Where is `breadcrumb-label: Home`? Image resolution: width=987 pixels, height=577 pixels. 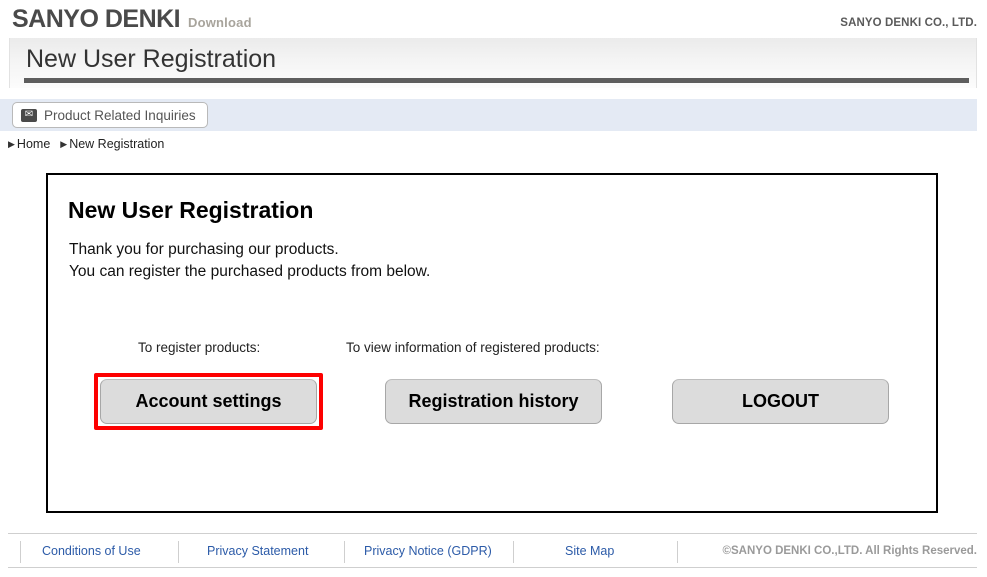 breadcrumb-label: Home is located at coordinates (33, 144).